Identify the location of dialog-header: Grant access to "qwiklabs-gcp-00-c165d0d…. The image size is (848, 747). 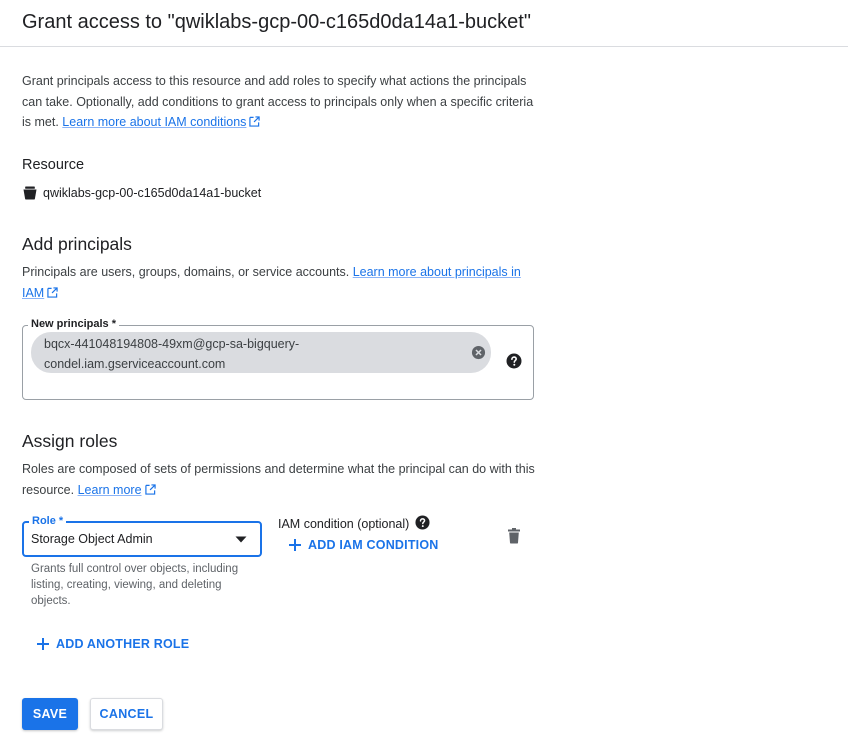
(424, 23).